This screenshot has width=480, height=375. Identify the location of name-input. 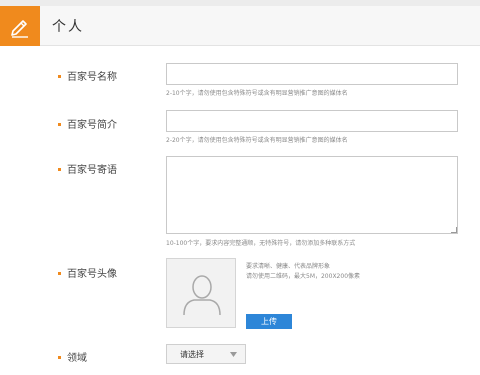
(312, 74).